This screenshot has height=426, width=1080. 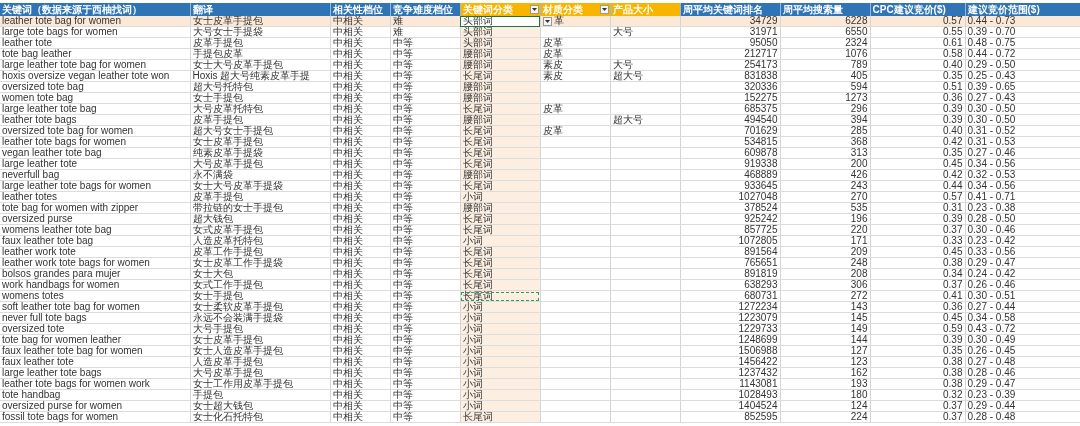 What do you see at coordinates (260, 362) in the screenshot?
I see `table-cell: 人造皮革手提包` at bounding box center [260, 362].